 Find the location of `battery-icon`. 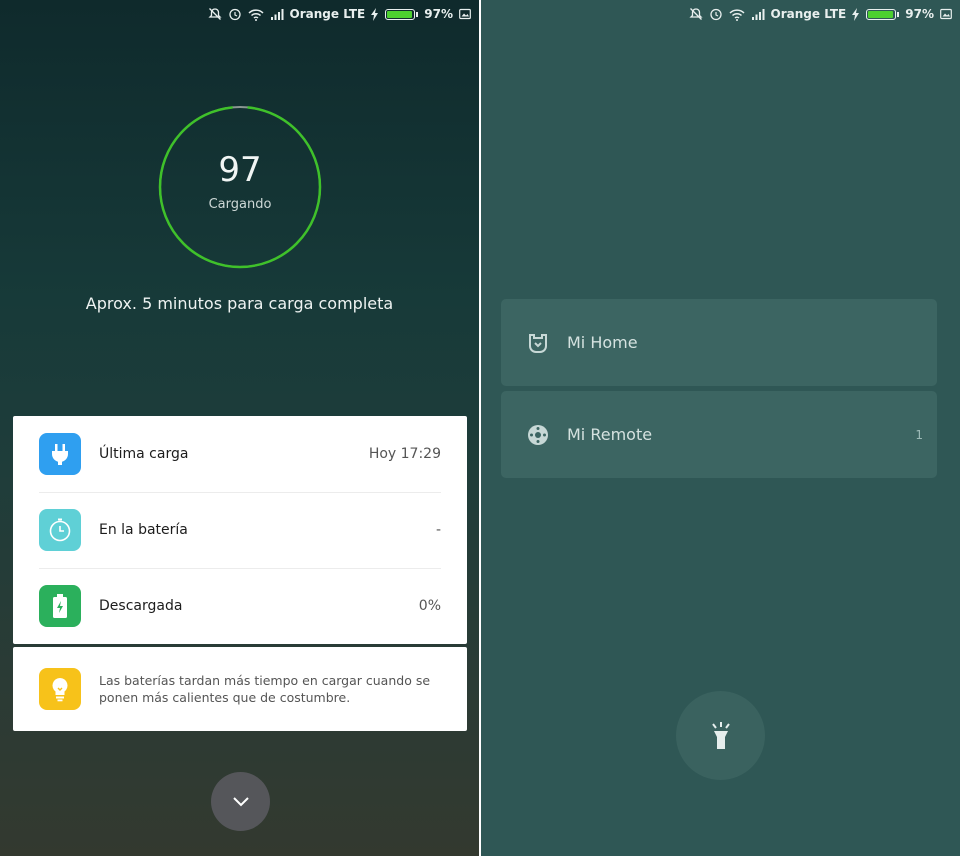

battery-icon is located at coordinates (60, 606).